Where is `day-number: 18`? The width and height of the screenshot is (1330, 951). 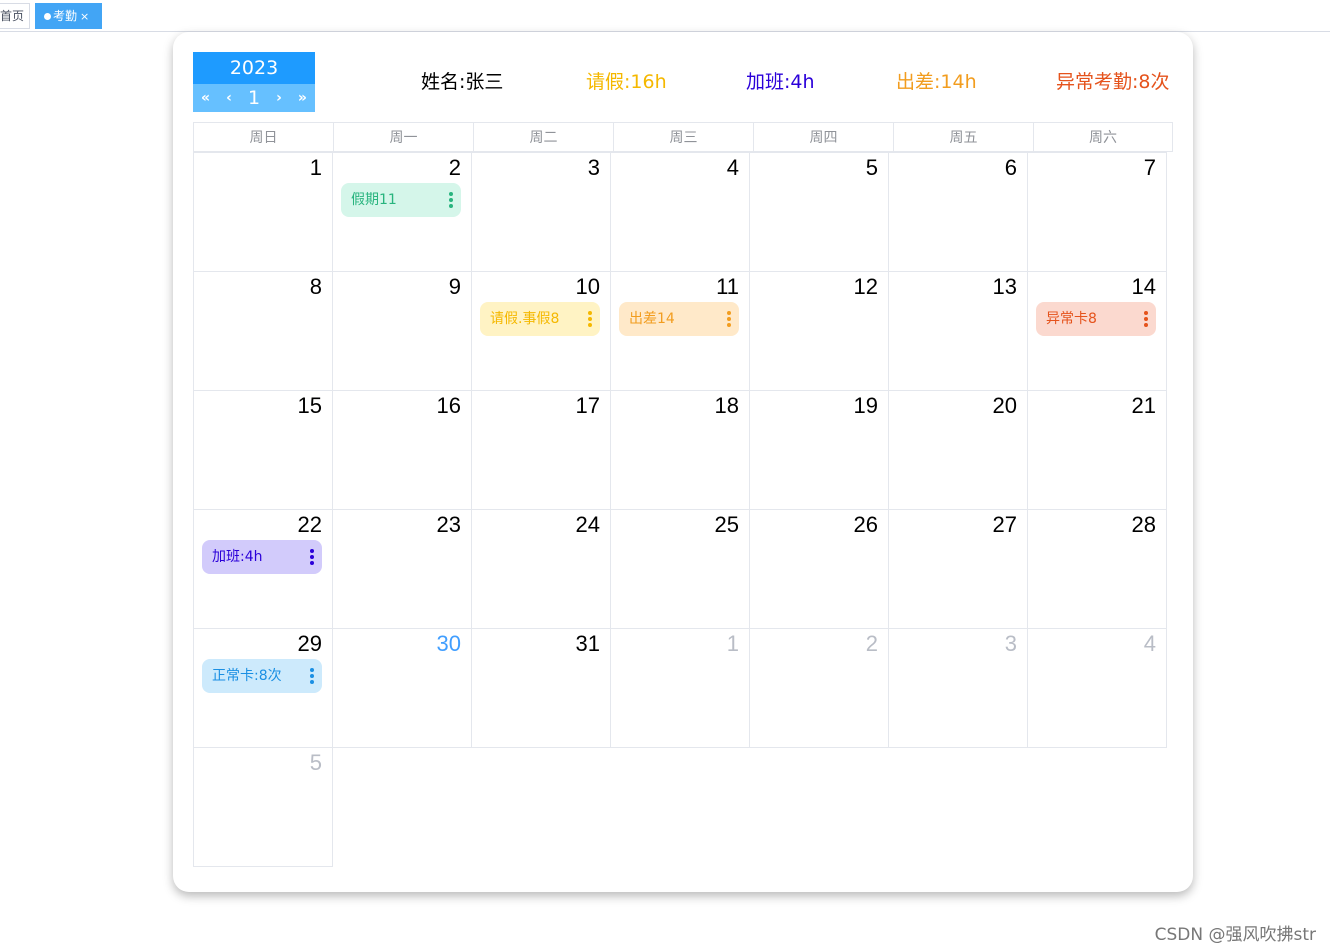
day-number: 18 is located at coordinates (726, 405).